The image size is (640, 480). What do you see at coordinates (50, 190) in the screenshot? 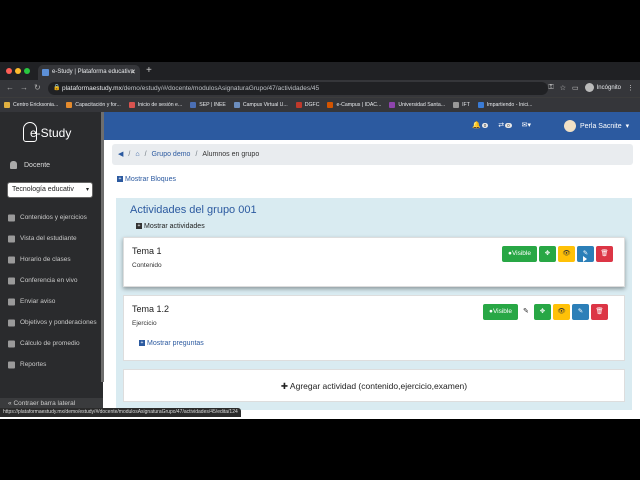
I see `subject-select: Tecnología educativ ▾` at bounding box center [50, 190].